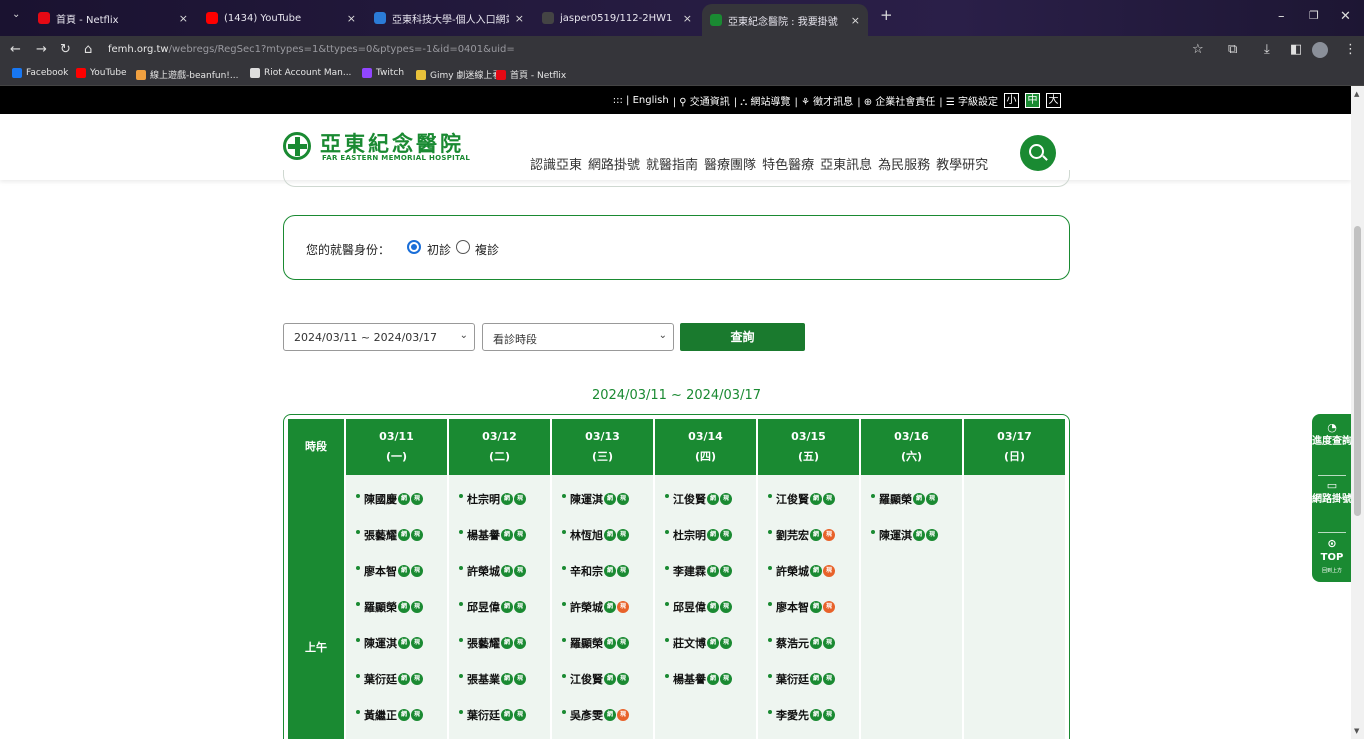 The height and width of the screenshot is (739, 1364). Describe the element at coordinates (823, 100) in the screenshot. I see `utility-link: | ⚘ 徵才訊息` at that location.